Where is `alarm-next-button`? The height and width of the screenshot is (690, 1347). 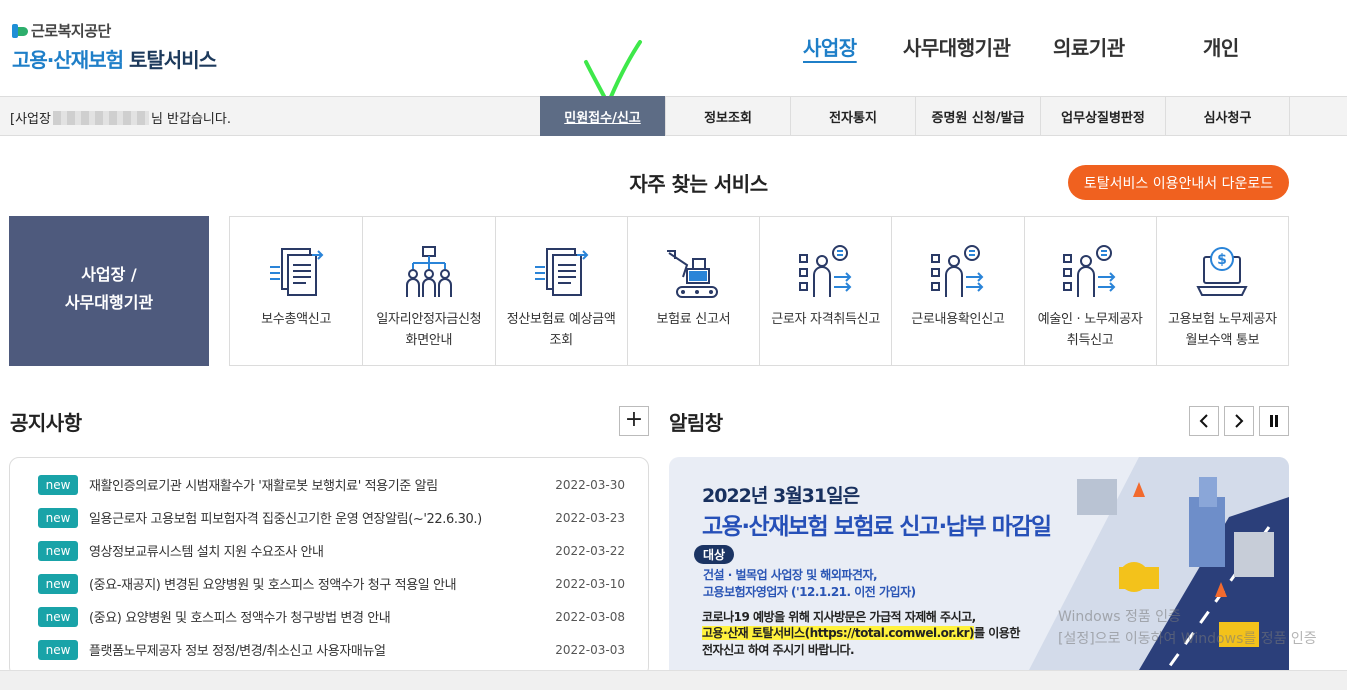 alarm-next-button is located at coordinates (1239, 421).